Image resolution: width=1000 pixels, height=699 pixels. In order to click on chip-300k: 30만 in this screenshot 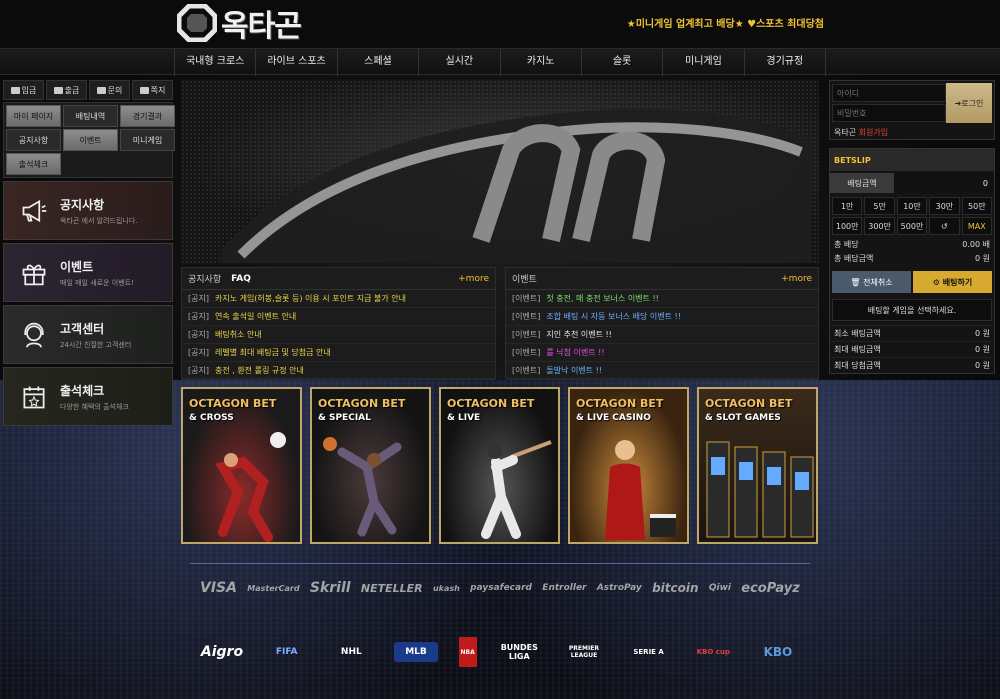, I will do `click(944, 206)`.